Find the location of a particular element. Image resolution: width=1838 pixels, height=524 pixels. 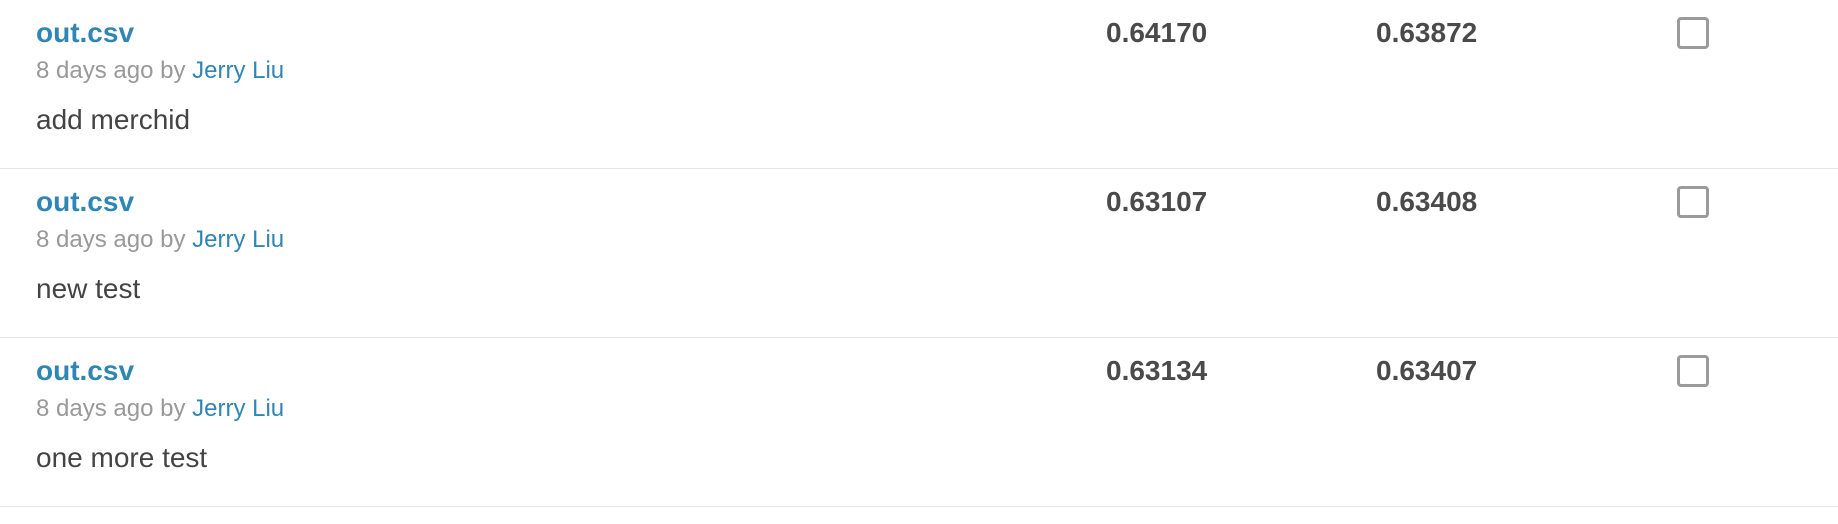

public-score: 0.63872 is located at coordinates (1427, 32).